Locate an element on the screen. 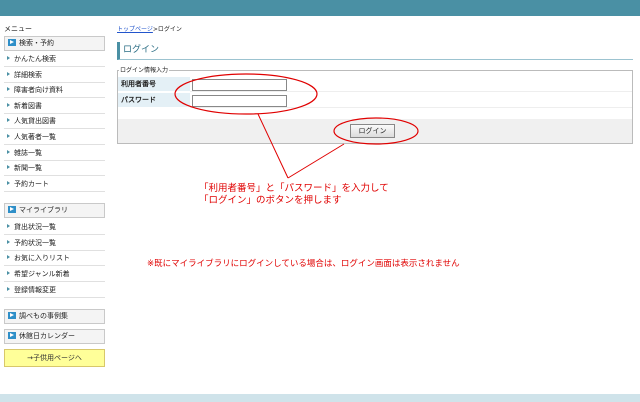 Image resolution: width=640 pixels, height=402 pixels. menu-item-simple-search: かんたん検索 is located at coordinates (54, 59).